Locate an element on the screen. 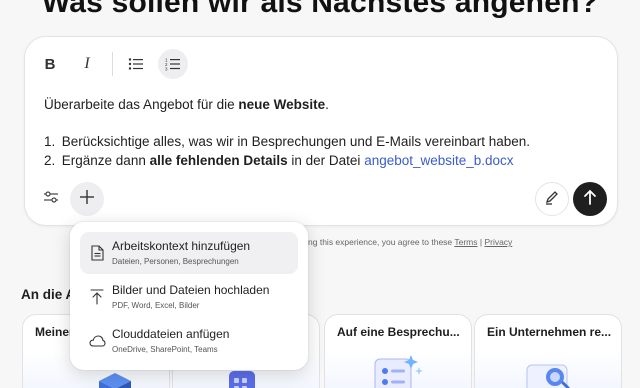  list-number: 1. is located at coordinates (50, 141).